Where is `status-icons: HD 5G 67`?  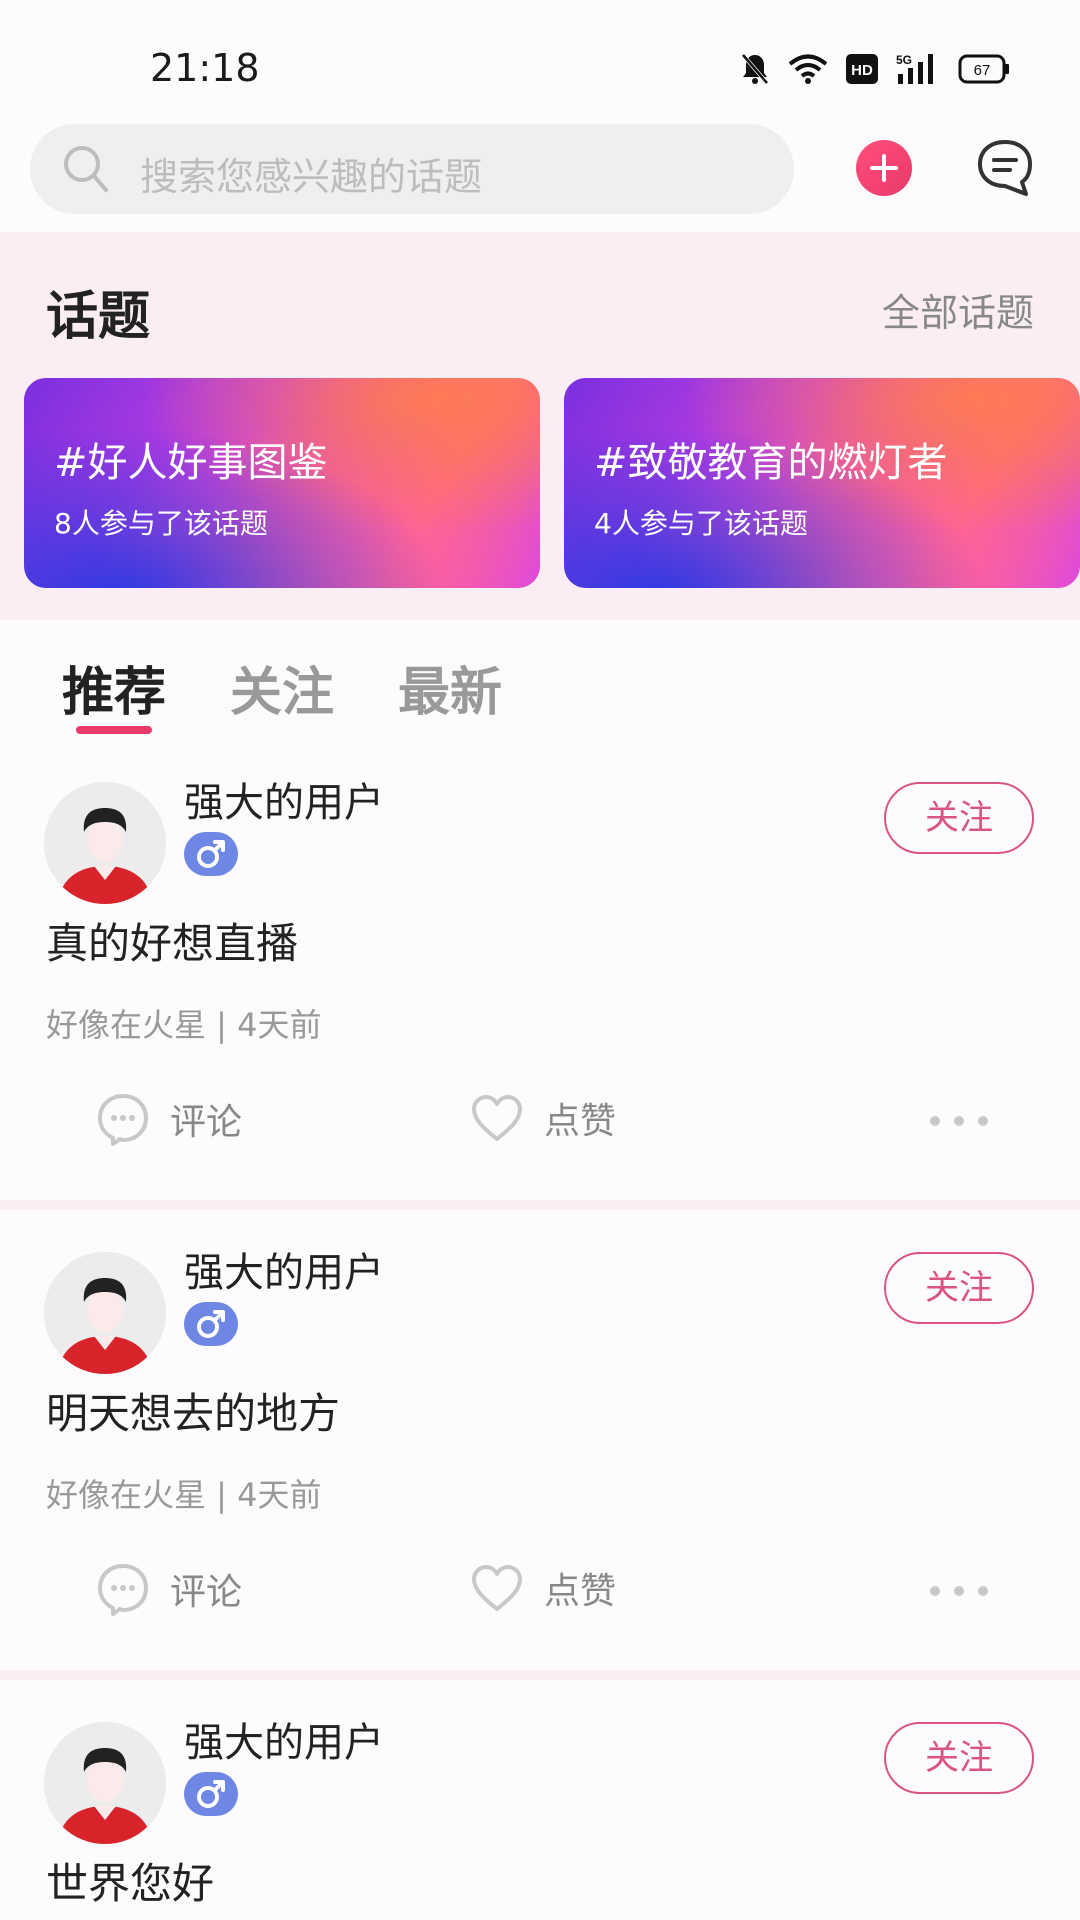
status-icons: HD 5G 67 is located at coordinates (875, 69).